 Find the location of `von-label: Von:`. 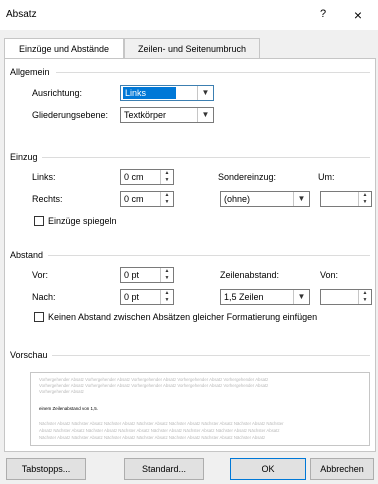

von-label: Von: is located at coordinates (329, 275).